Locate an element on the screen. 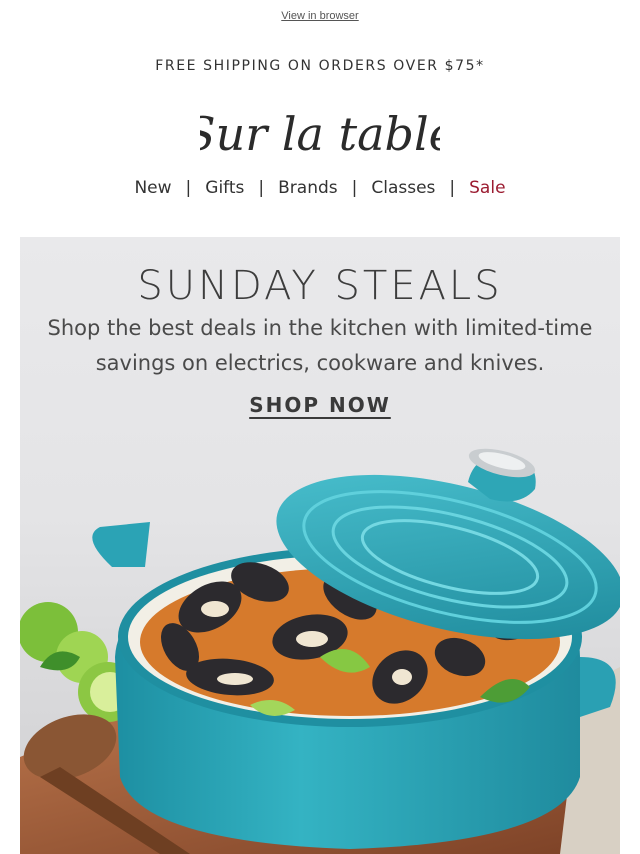 The width and height of the screenshot is (640, 854). hero-title: SUNDAY STEALS is located at coordinates (320, 286).